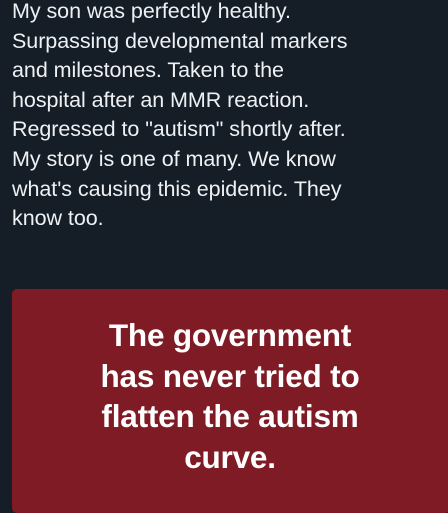  Describe the element at coordinates (58, 218) in the screenshot. I see `post-text-line: know too.` at that location.